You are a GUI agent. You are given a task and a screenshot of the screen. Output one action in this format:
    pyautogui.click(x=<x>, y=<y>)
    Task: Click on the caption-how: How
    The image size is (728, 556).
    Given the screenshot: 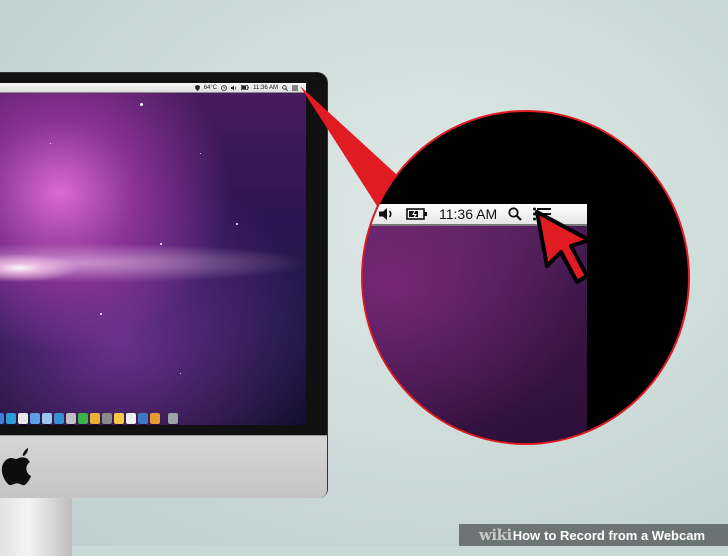 What is the action you would take?
    pyautogui.click(x=526, y=535)
    